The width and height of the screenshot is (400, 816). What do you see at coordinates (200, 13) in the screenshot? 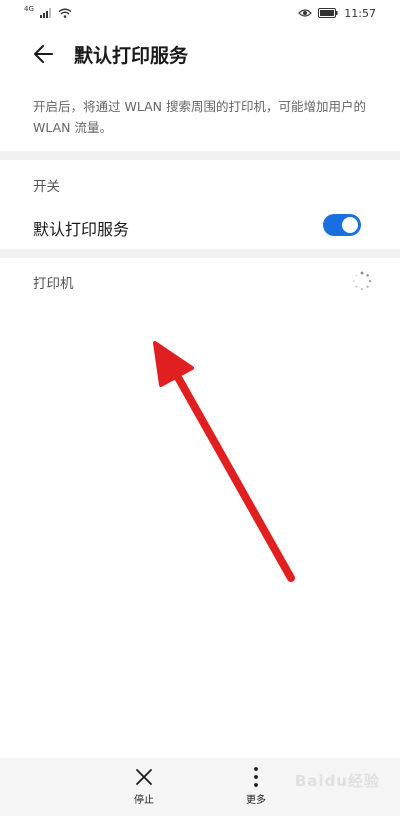
I see `status-bar: 4G 11:57` at bounding box center [200, 13].